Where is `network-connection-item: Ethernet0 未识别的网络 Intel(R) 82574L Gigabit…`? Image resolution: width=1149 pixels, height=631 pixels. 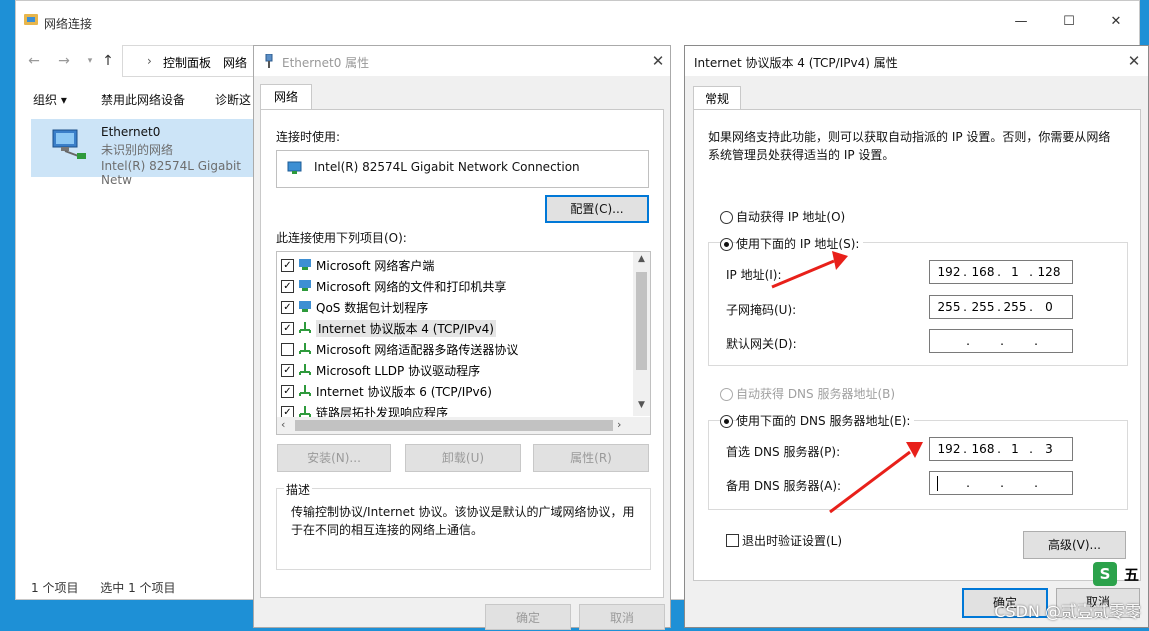 network-connection-item: Ethernet0 未识别的网络 Intel(R) 82574L Gigabit… is located at coordinates (148, 153).